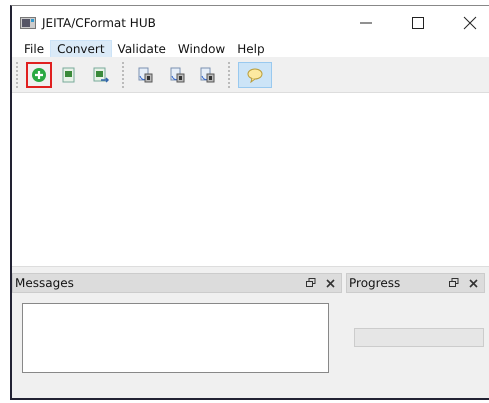  I want to click on menu-item: Convert, so click(81, 49).